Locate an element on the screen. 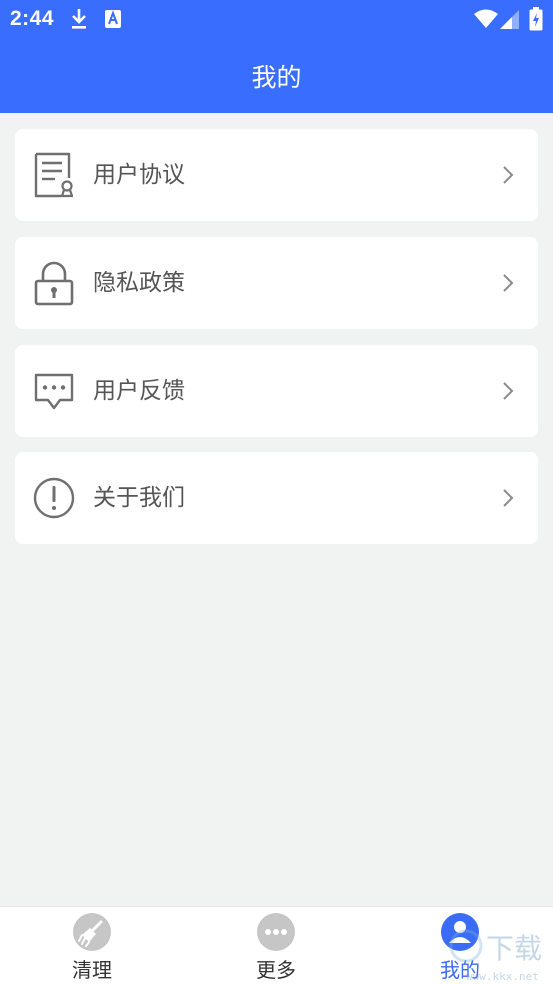  menu-item-user-feedback: 用户反馈 is located at coordinates (276, 391).